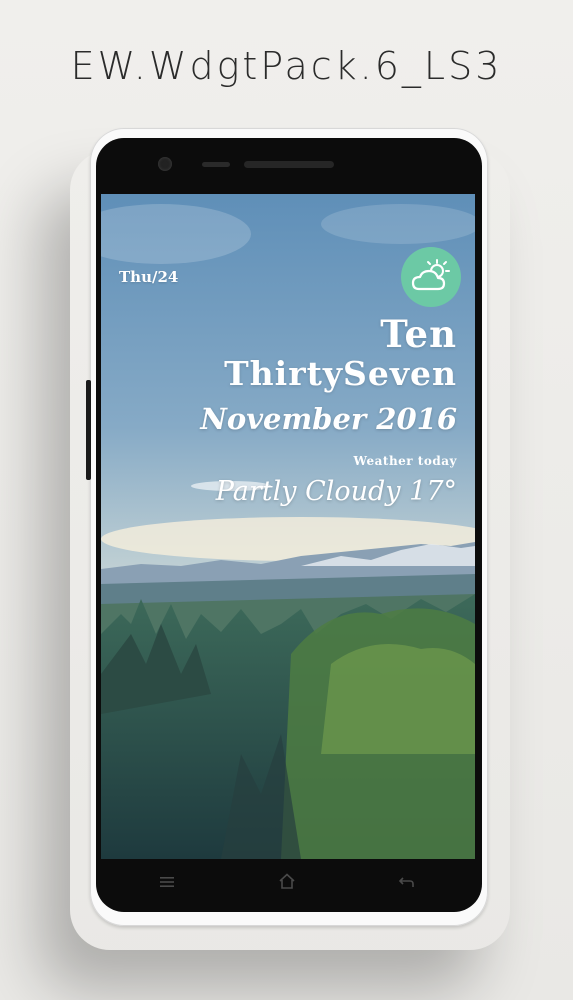 The image size is (573, 1000). Describe the element at coordinates (88, 430) in the screenshot. I see `side-button` at that location.